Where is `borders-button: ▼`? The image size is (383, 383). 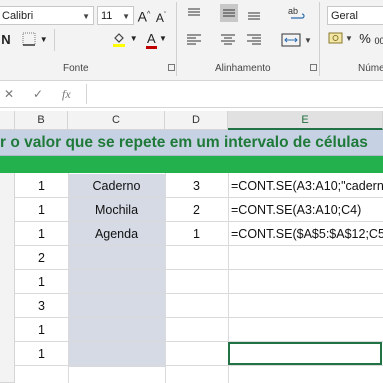
borders-button: ▼ is located at coordinates (35, 41).